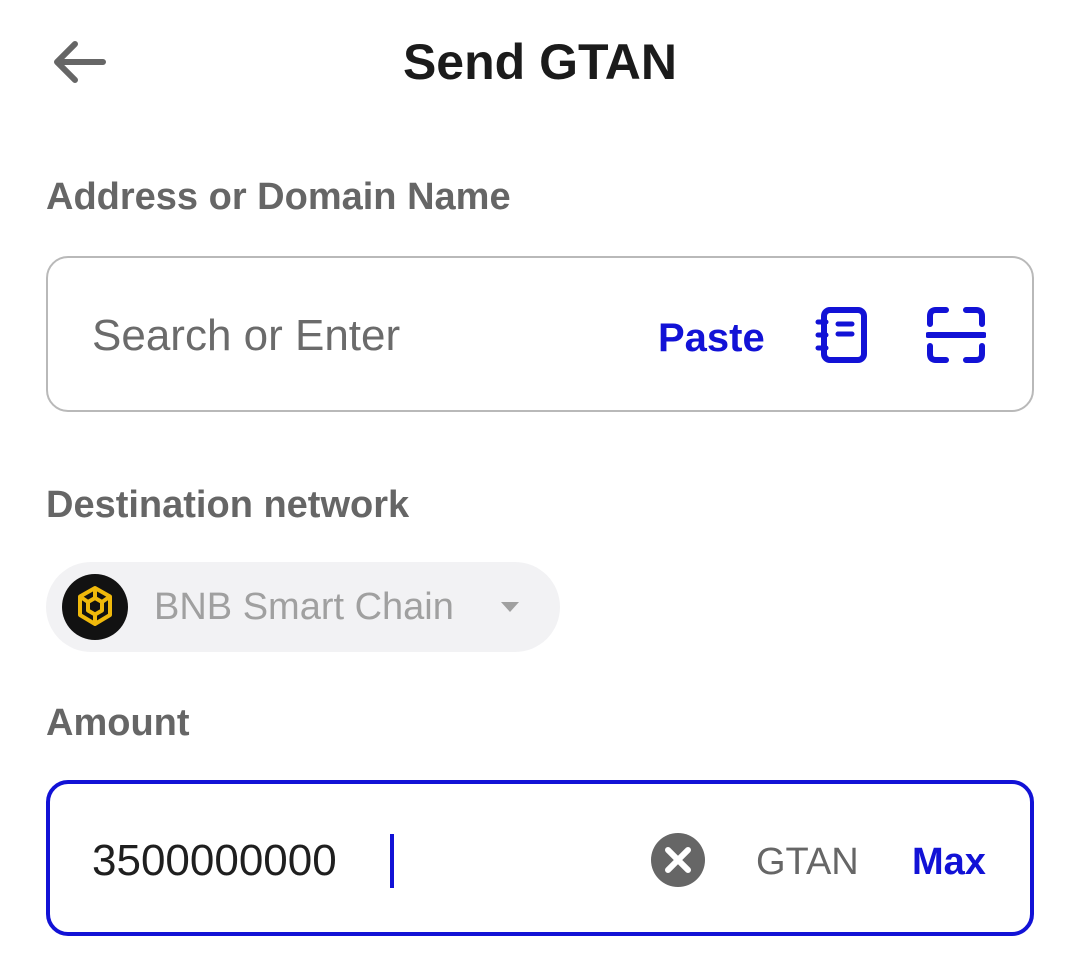 This screenshot has height=955, width=1080. I want to click on network-name: BNB Smart Chain, so click(304, 607).